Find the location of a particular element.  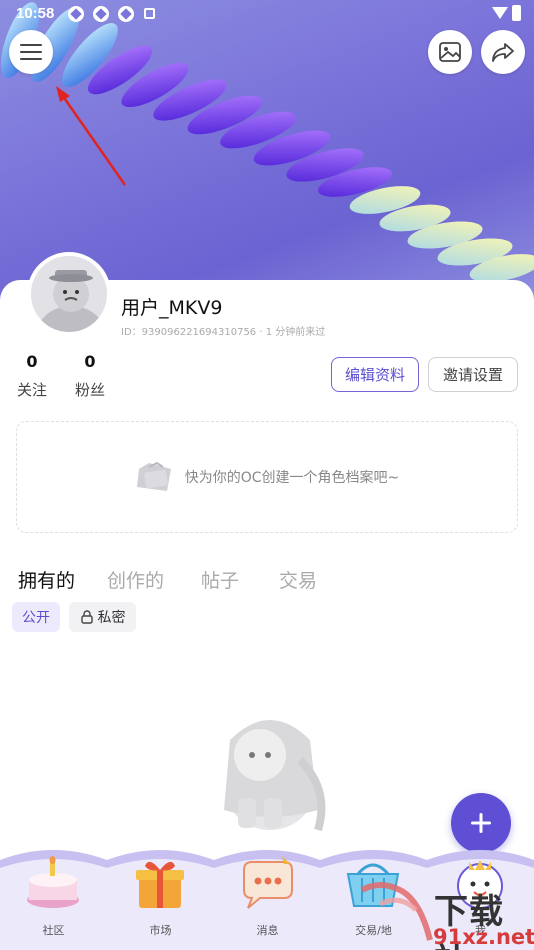

image-icon is located at coordinates (450, 52).